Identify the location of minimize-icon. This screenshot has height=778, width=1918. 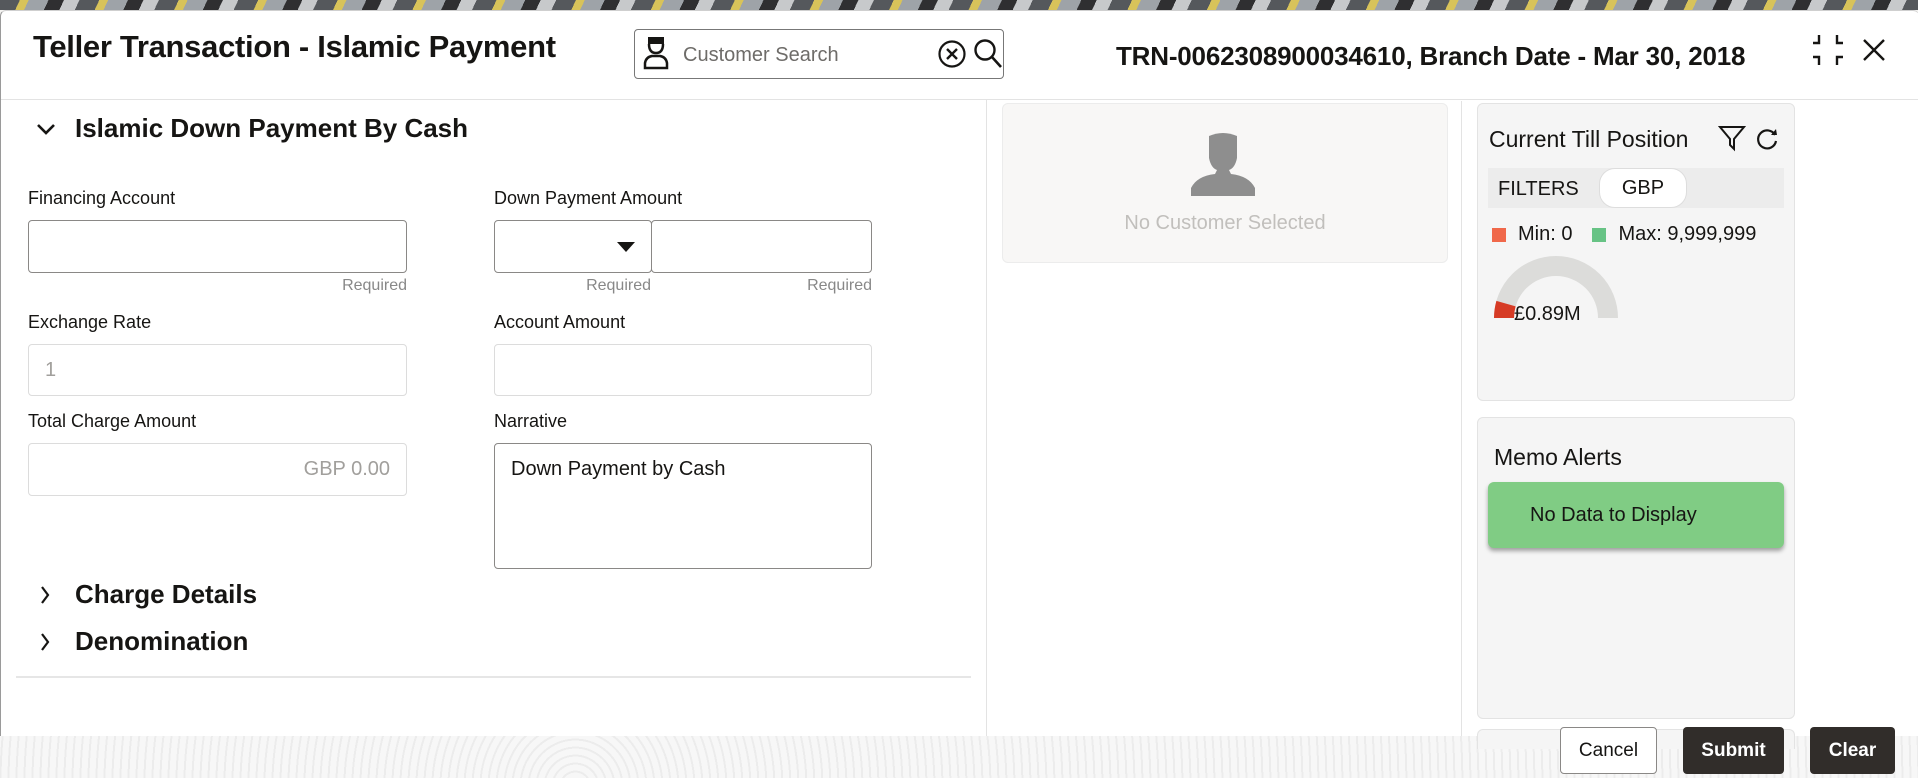
(1828, 50).